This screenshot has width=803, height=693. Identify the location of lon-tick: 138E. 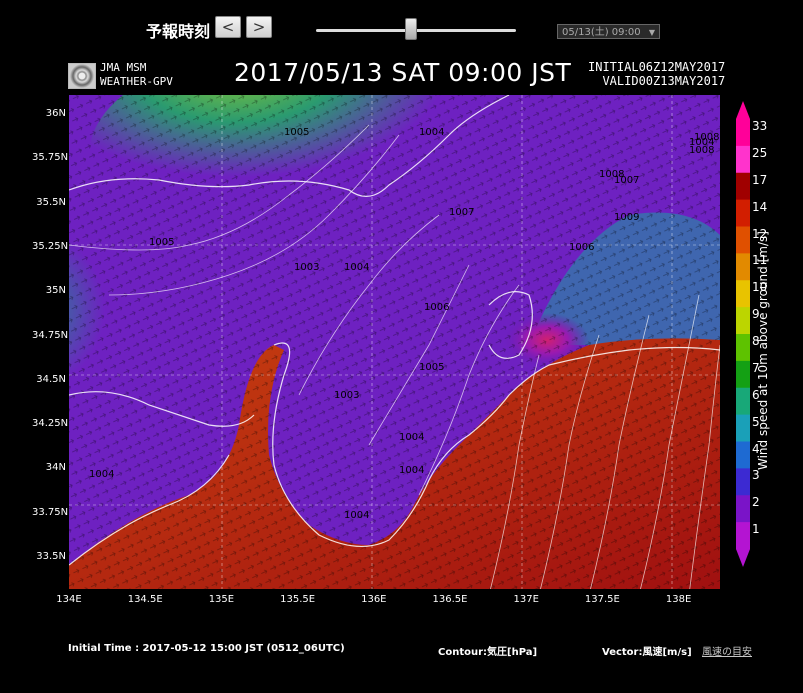
(678, 599).